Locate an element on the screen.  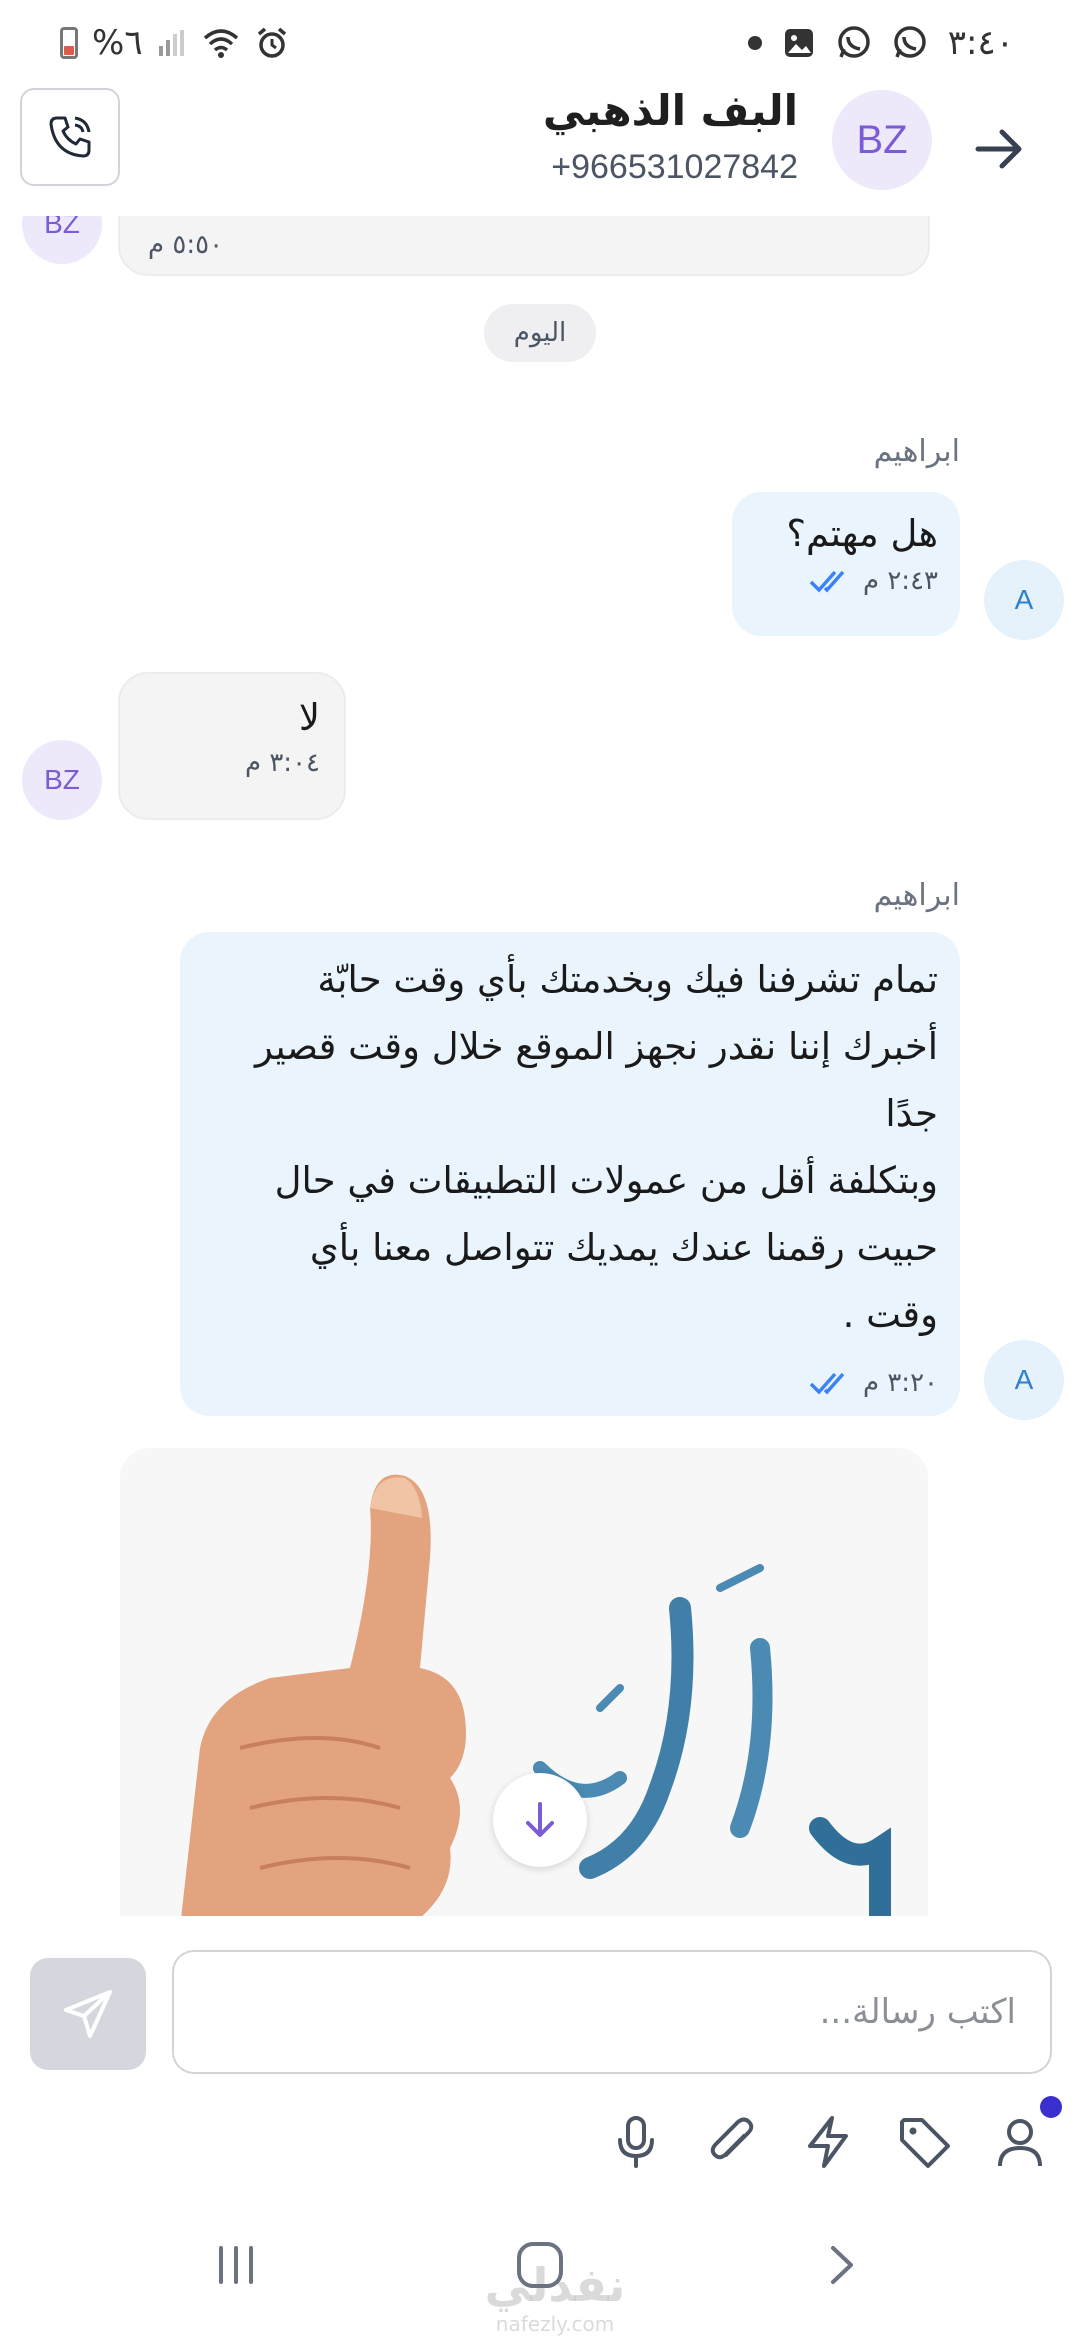
message-text: هل مهتم؟ is located at coordinates (862, 533).